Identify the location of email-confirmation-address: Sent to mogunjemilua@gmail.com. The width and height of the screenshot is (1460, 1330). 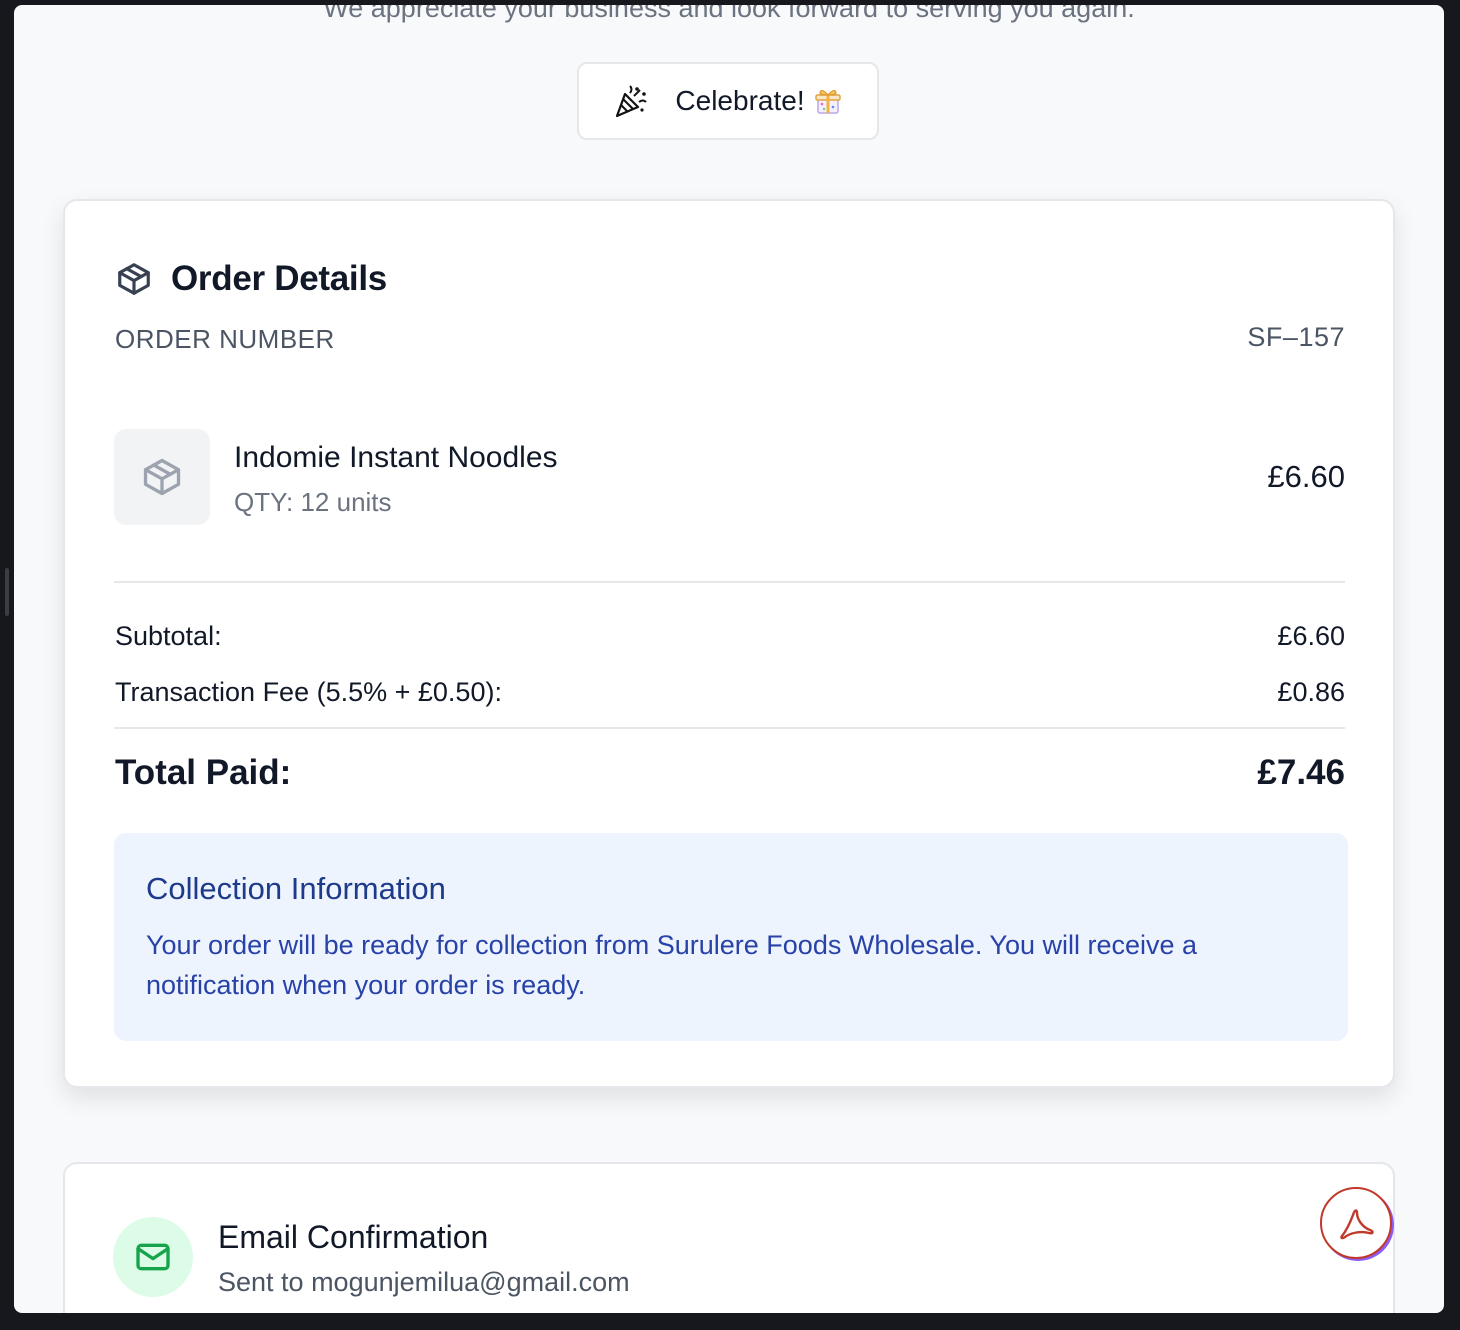
(424, 1282).